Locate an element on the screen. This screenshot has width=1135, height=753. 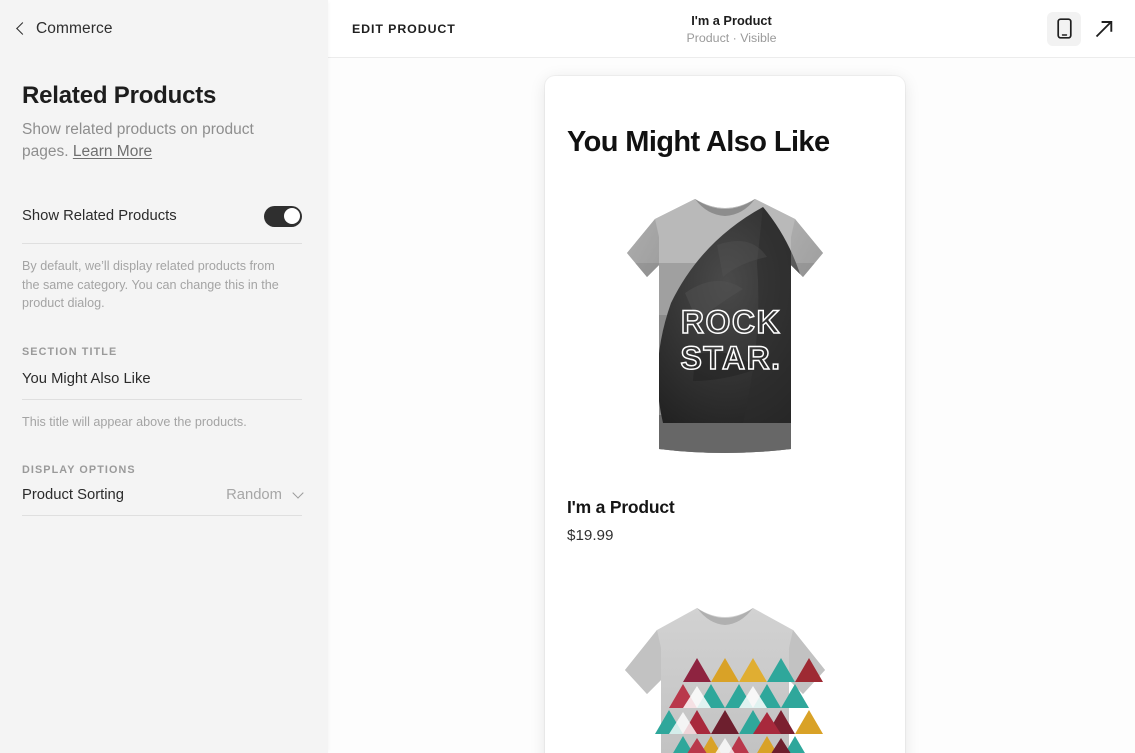
toggle-knob is located at coordinates (291, 216).